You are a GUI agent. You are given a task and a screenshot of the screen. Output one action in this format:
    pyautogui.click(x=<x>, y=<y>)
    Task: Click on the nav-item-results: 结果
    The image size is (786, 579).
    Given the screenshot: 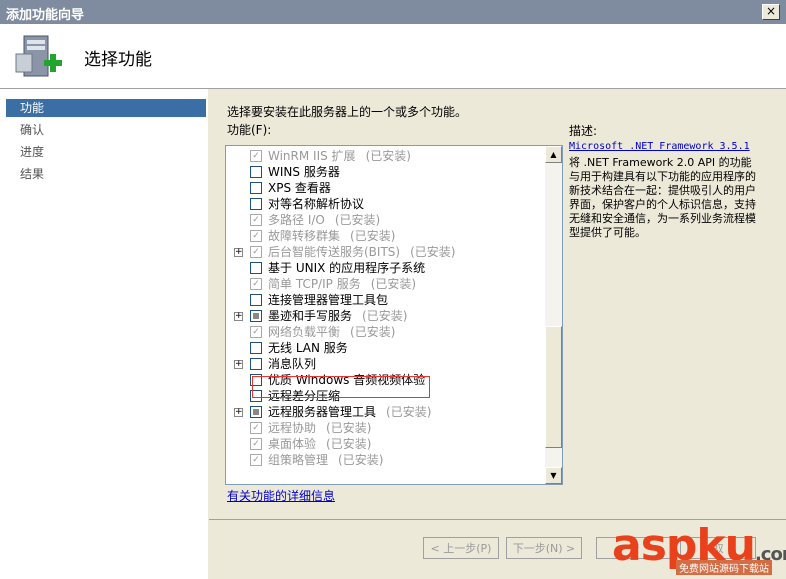 What is the action you would take?
    pyautogui.click(x=106, y=174)
    